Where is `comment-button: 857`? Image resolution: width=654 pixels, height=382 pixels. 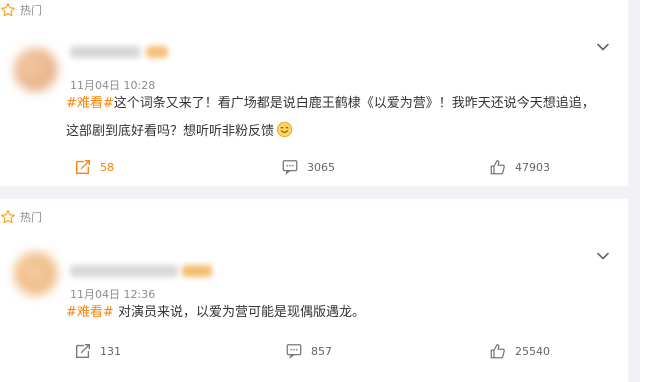
comment-button: 857 is located at coordinates (308, 351).